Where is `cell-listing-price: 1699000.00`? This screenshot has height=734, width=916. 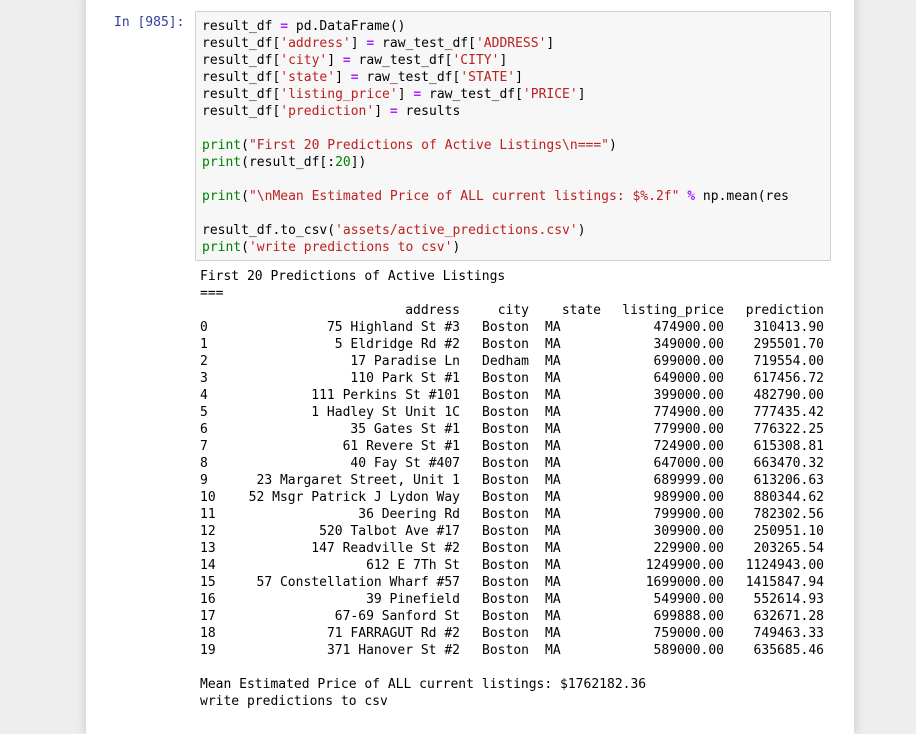
cell-listing-price: 1699000.00 is located at coordinates (684, 582).